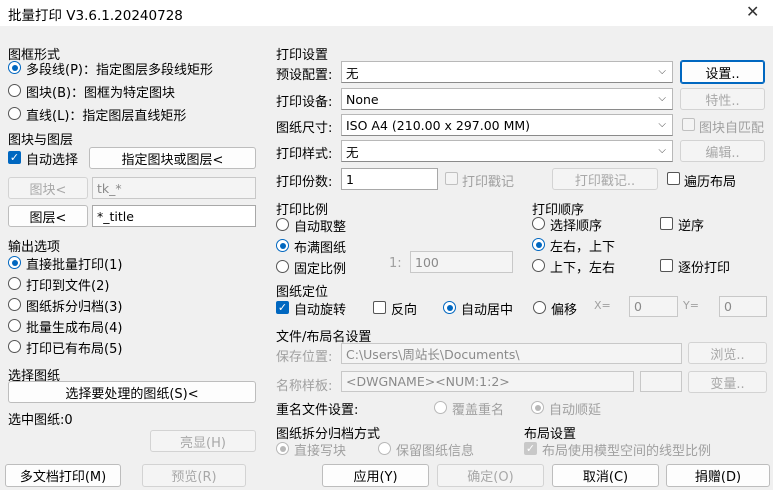 Image resolution: width=773 pixels, height=490 pixels. What do you see at coordinates (302, 55) in the screenshot?
I see `print-settings-group-title: 打印设置` at bounding box center [302, 55].